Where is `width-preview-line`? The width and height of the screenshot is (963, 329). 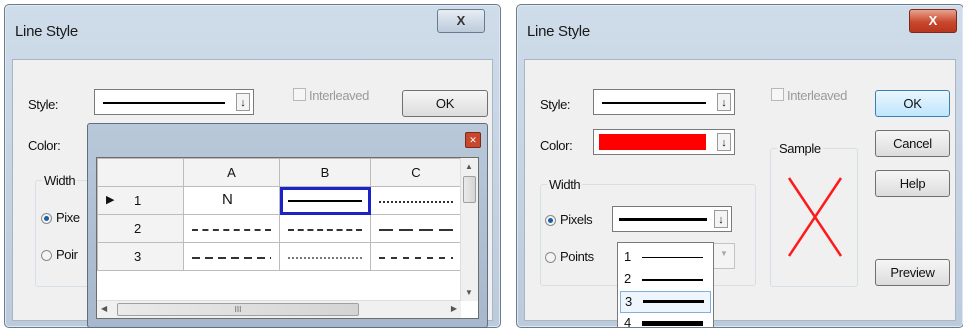 width-preview-line is located at coordinates (663, 219).